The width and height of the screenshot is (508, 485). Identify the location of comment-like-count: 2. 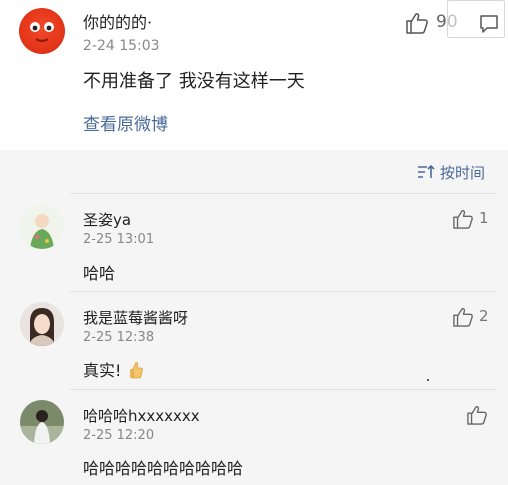
(484, 316).